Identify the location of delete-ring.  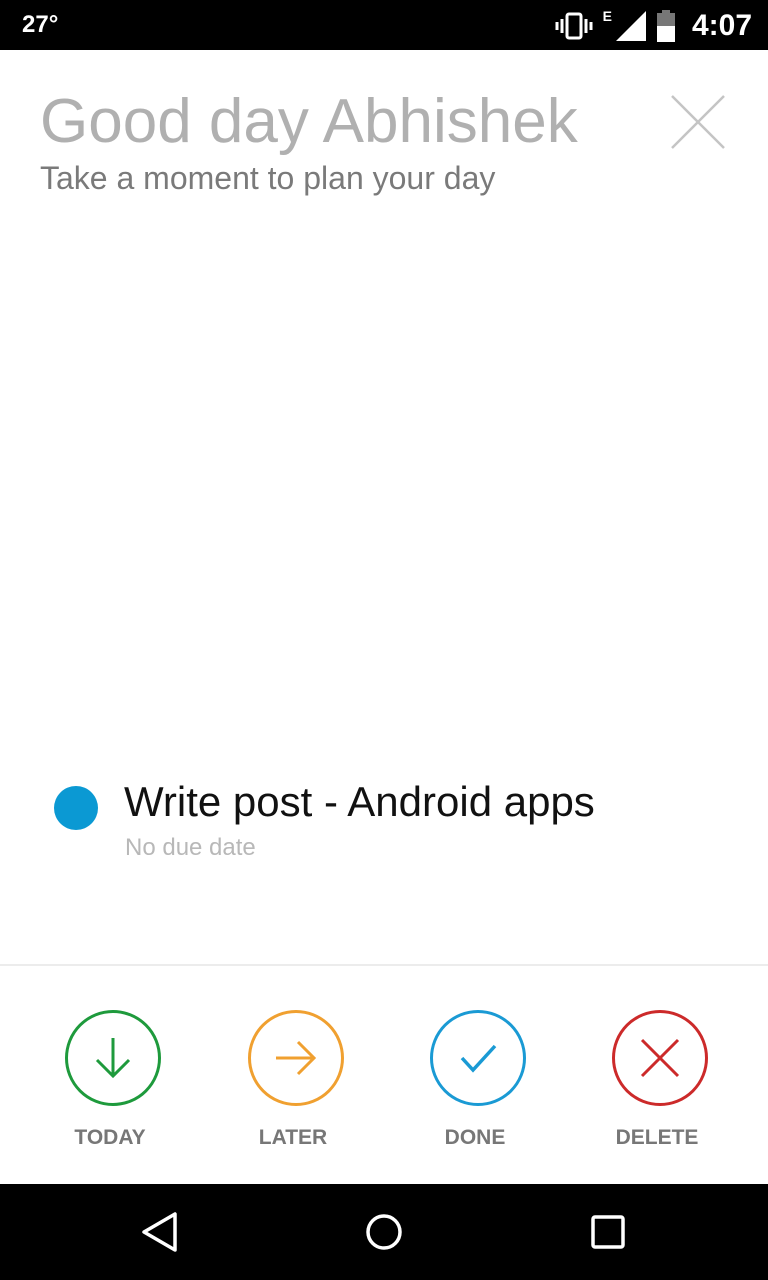
(660, 1058).